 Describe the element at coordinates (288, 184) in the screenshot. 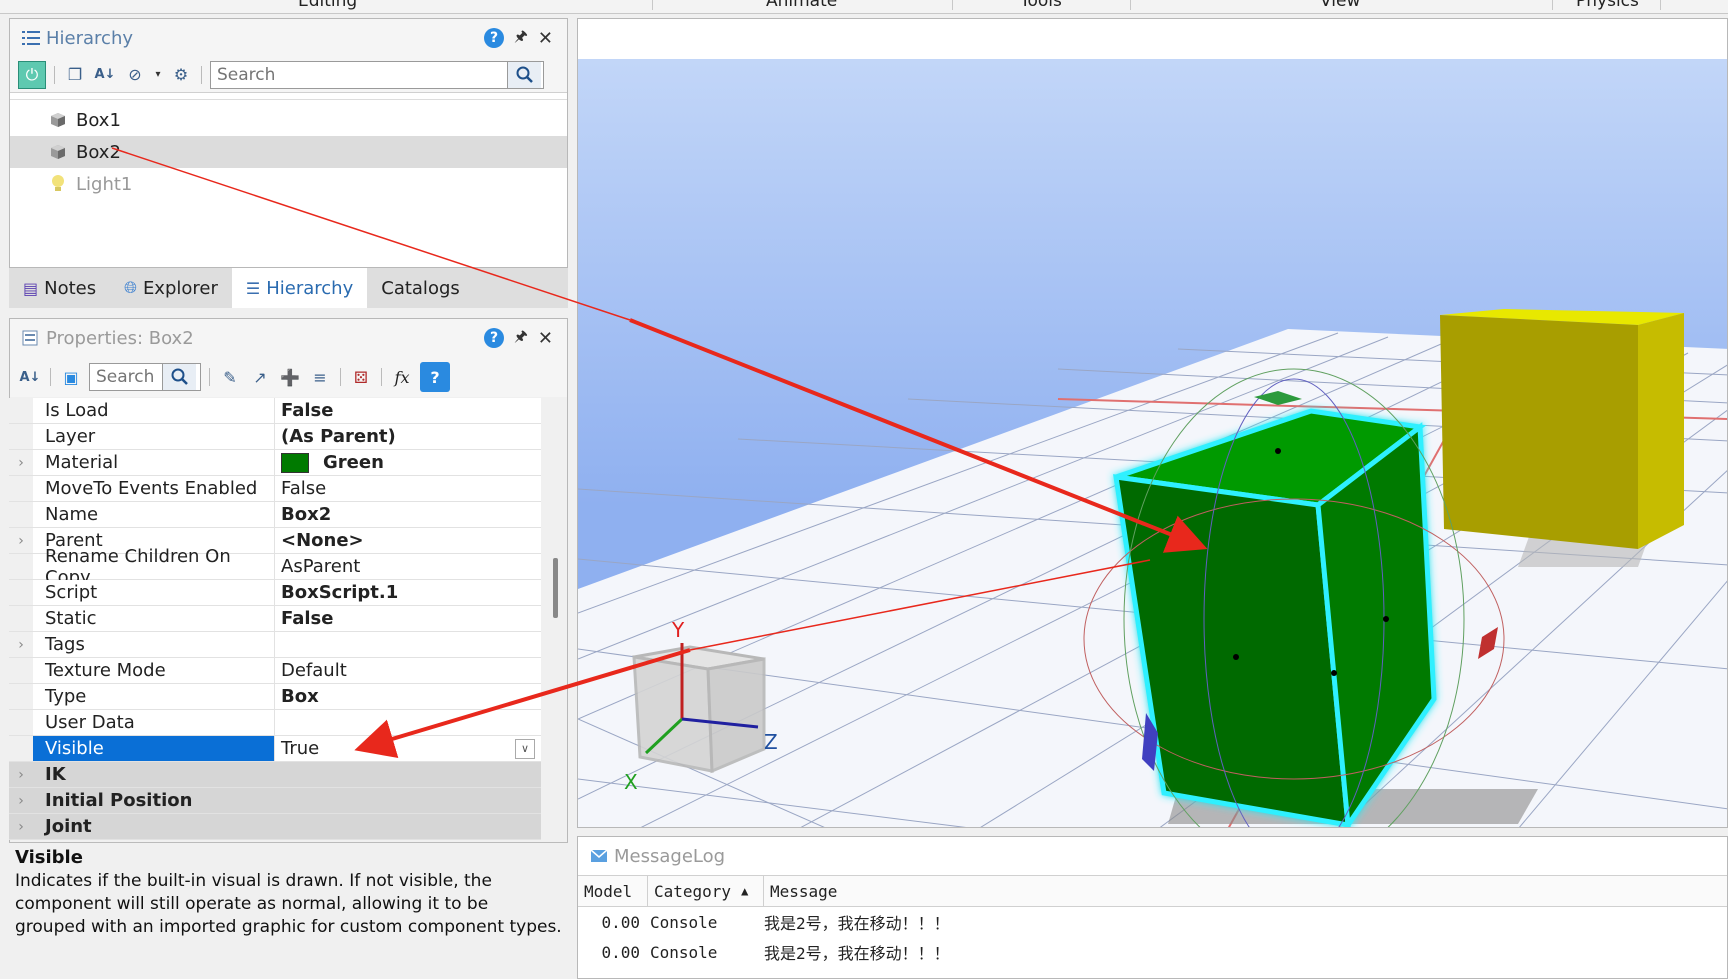

I see `tree-item-light1: Light1` at that location.